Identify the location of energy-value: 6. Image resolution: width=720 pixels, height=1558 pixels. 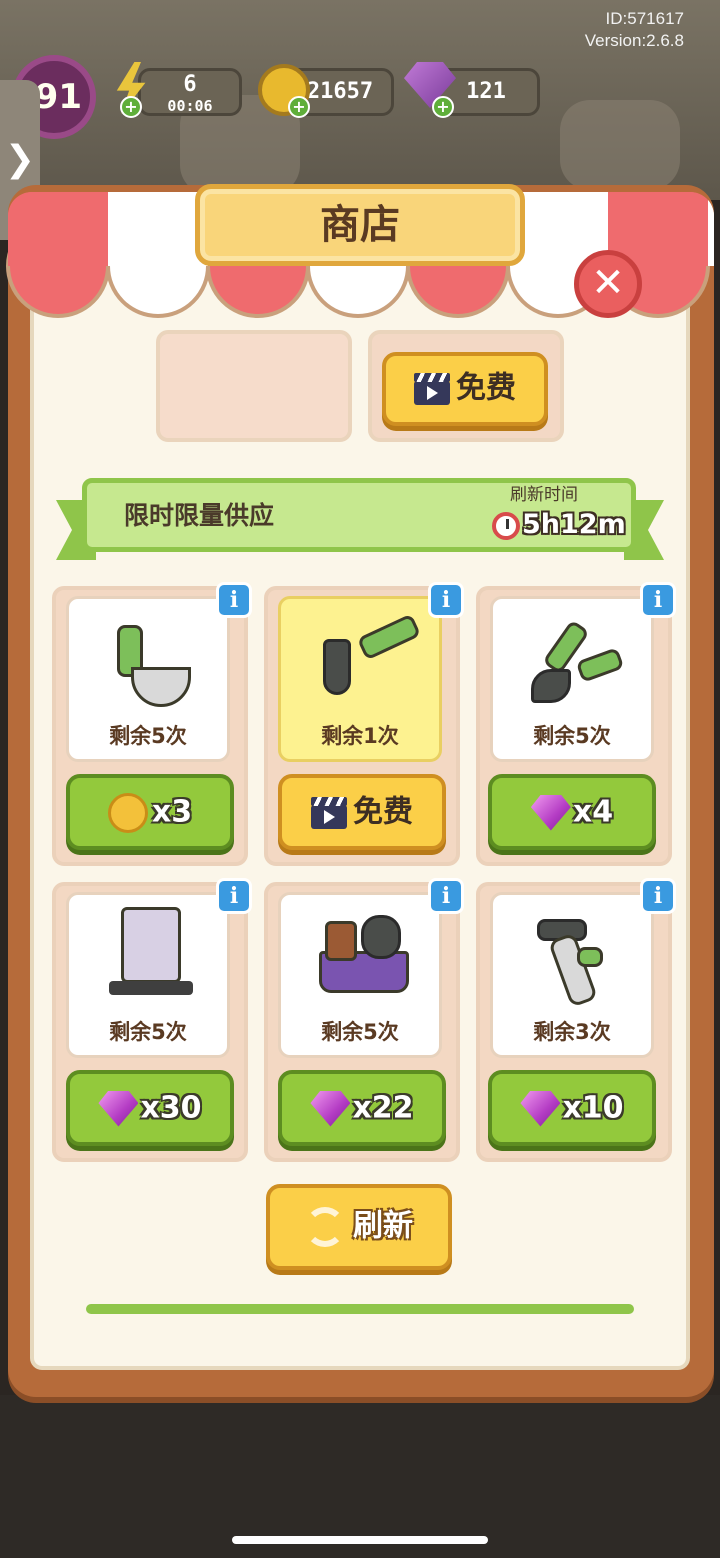
(190, 84).